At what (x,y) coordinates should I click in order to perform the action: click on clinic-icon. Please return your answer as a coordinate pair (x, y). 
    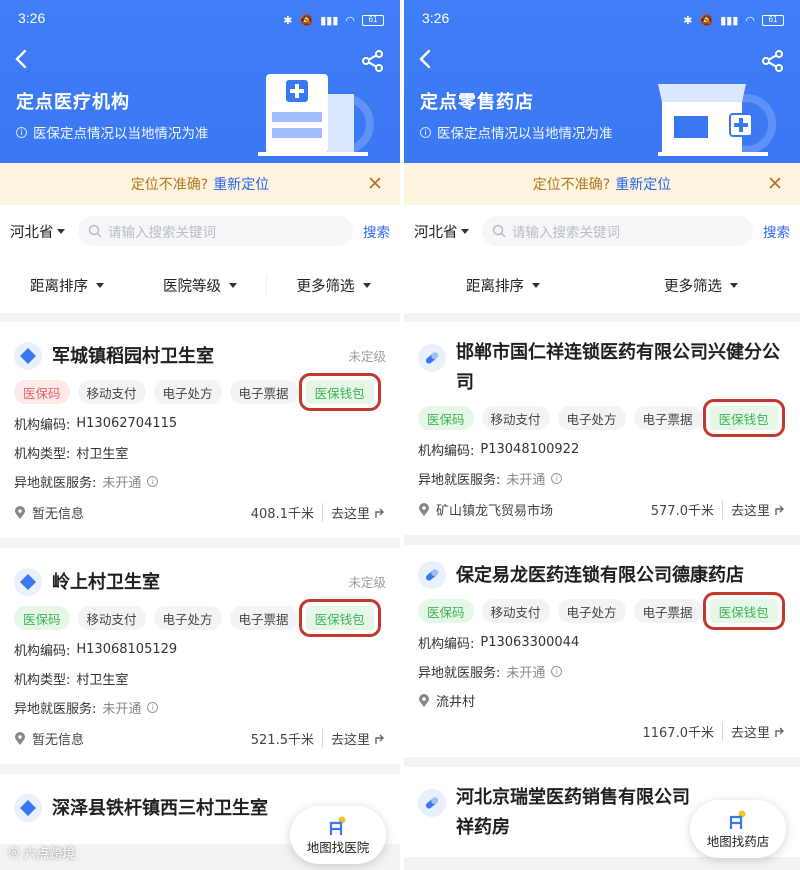
    Looking at the image, I should click on (28, 356).